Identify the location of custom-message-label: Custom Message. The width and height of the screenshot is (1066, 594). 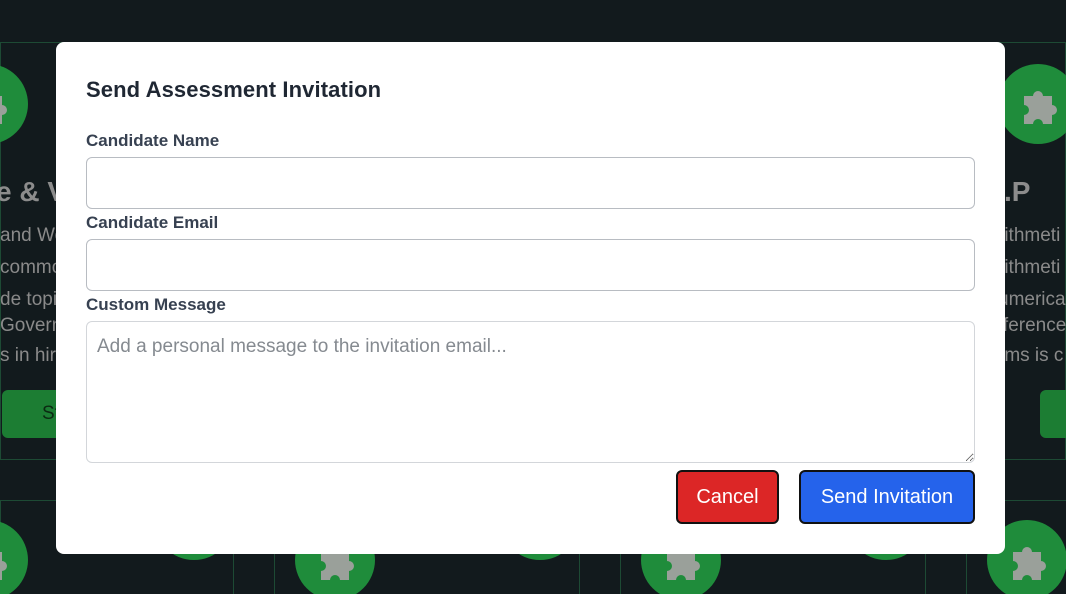
(156, 304).